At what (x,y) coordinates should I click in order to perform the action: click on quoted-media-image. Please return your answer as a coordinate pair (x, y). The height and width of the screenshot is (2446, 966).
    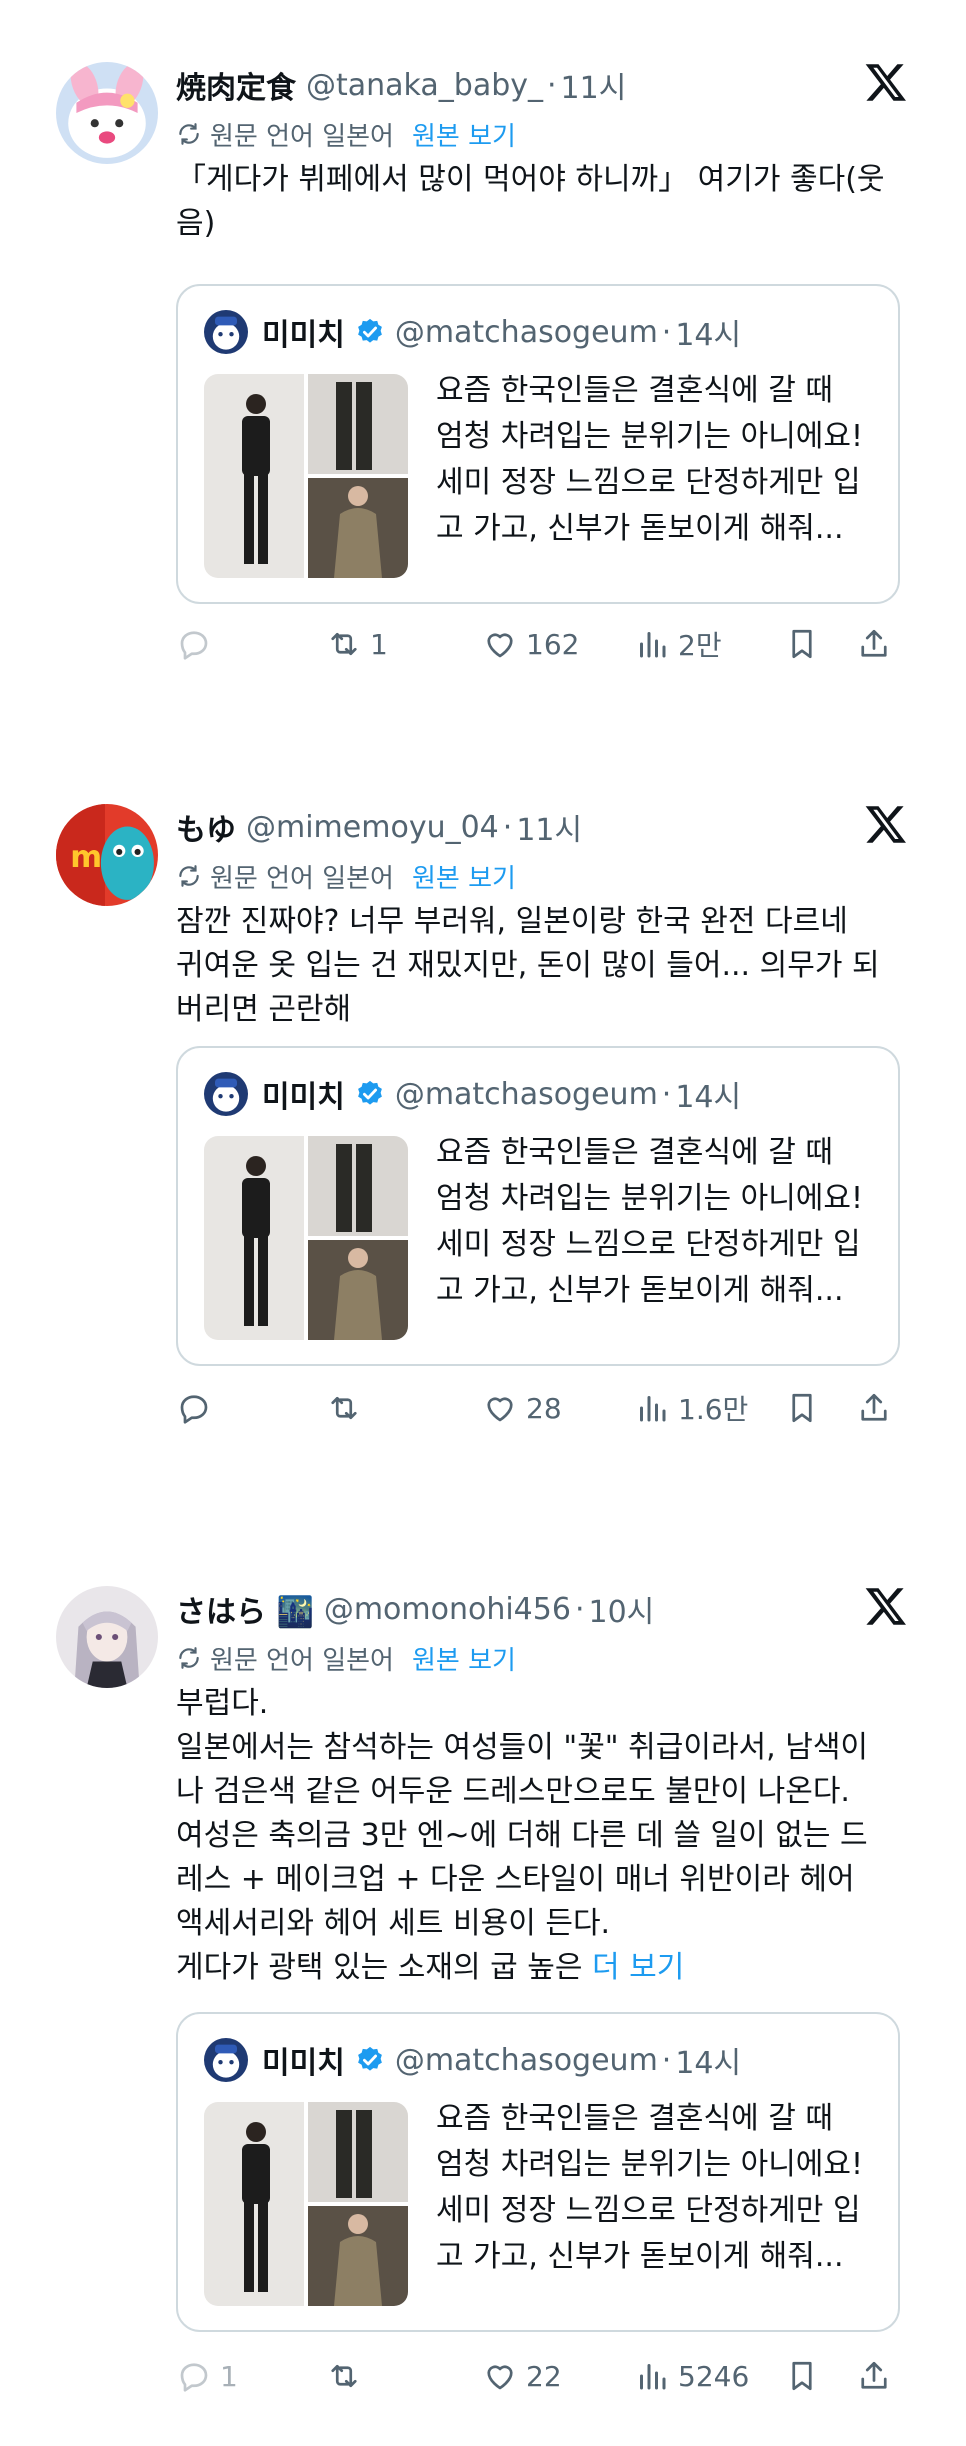
    Looking at the image, I should click on (306, 1238).